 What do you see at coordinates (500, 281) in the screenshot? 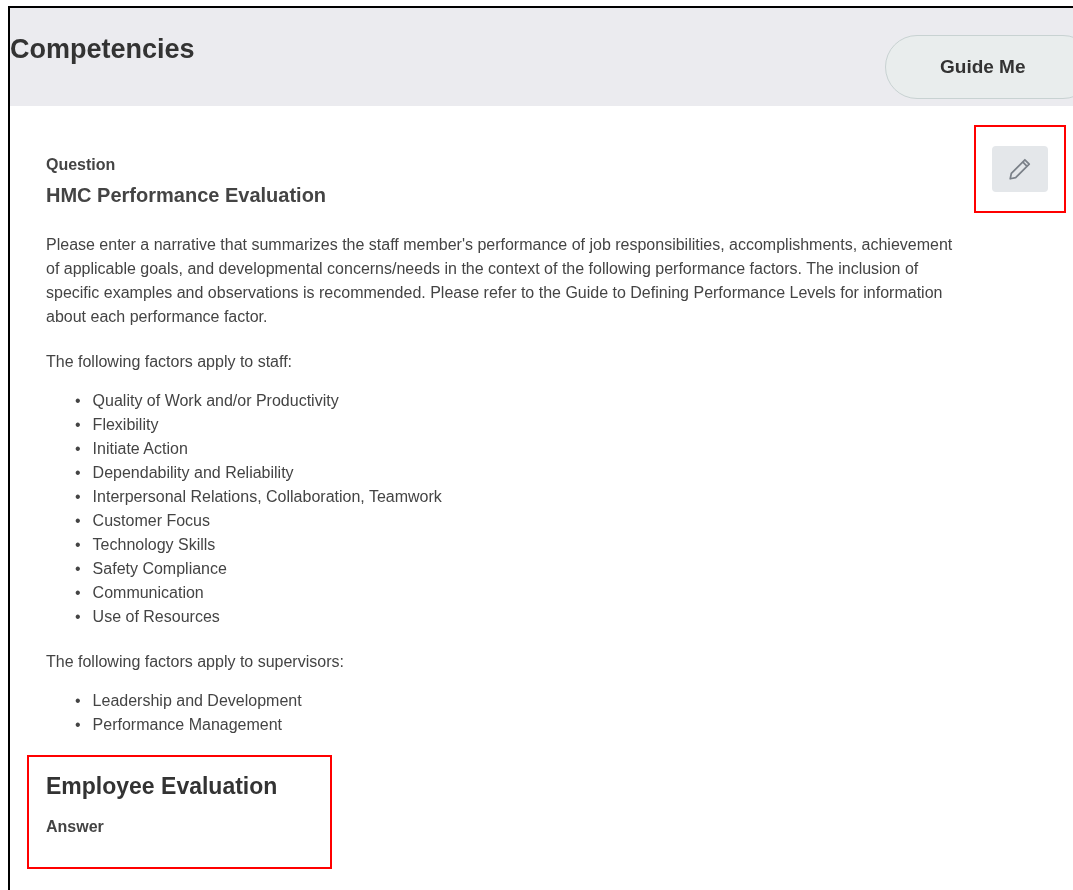
I see `narrative-text: Please enter a narrative that summarizes the staff member's performance of job responsibilities, accomplishments, achievement of applicable goals, and developmental concerns/needs in the context of the following performance factors. The inclusion of specific examples and observations is recommended. Please refer to the Guide to Defining Performance Levels for information about each performance factor.` at bounding box center [500, 281].